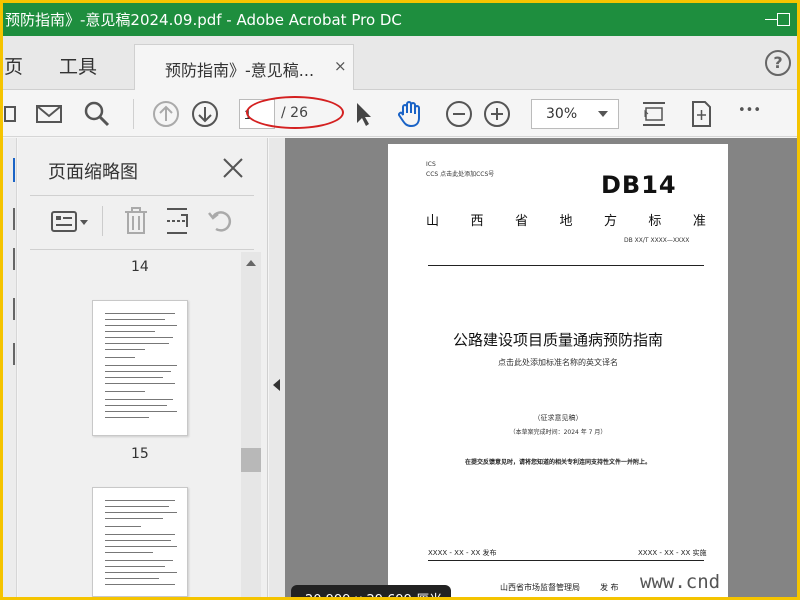 This screenshot has width=800, height=600. I want to click on document-title: 公路建设项目质量通病预防指南, so click(557, 340).